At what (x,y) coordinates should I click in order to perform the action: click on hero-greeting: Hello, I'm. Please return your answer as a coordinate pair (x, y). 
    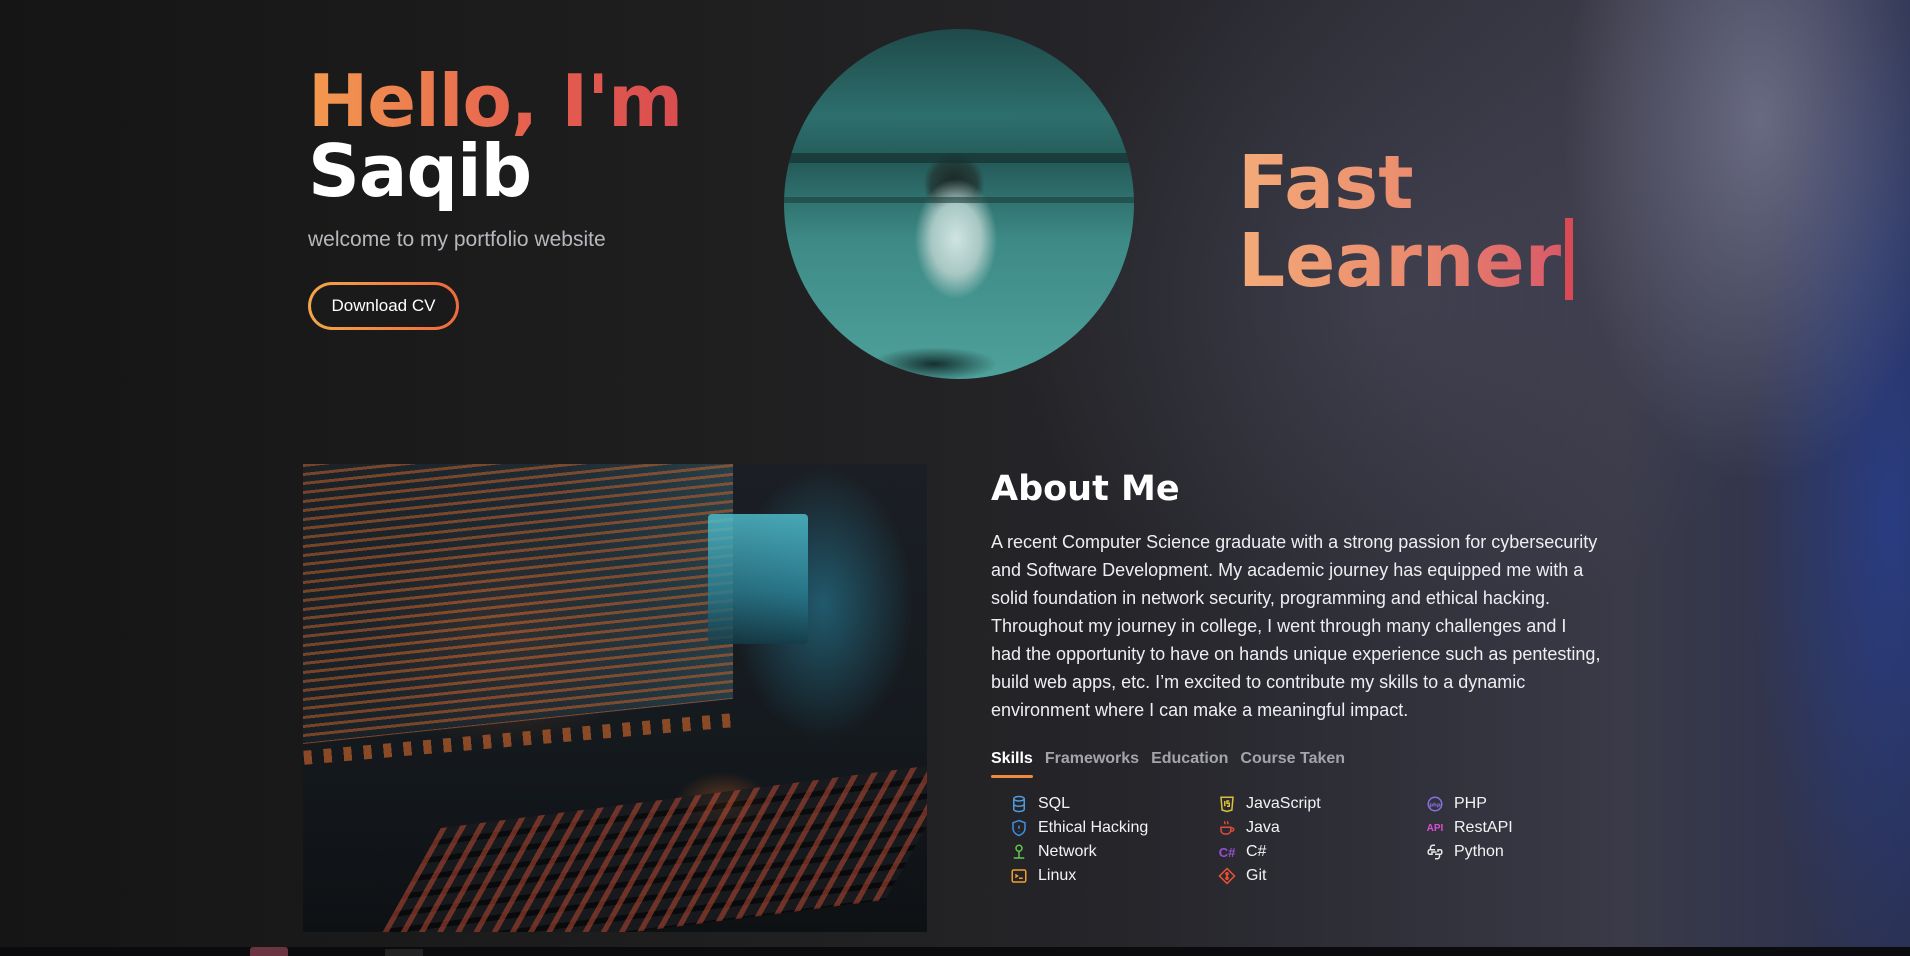
    Looking at the image, I should click on (495, 101).